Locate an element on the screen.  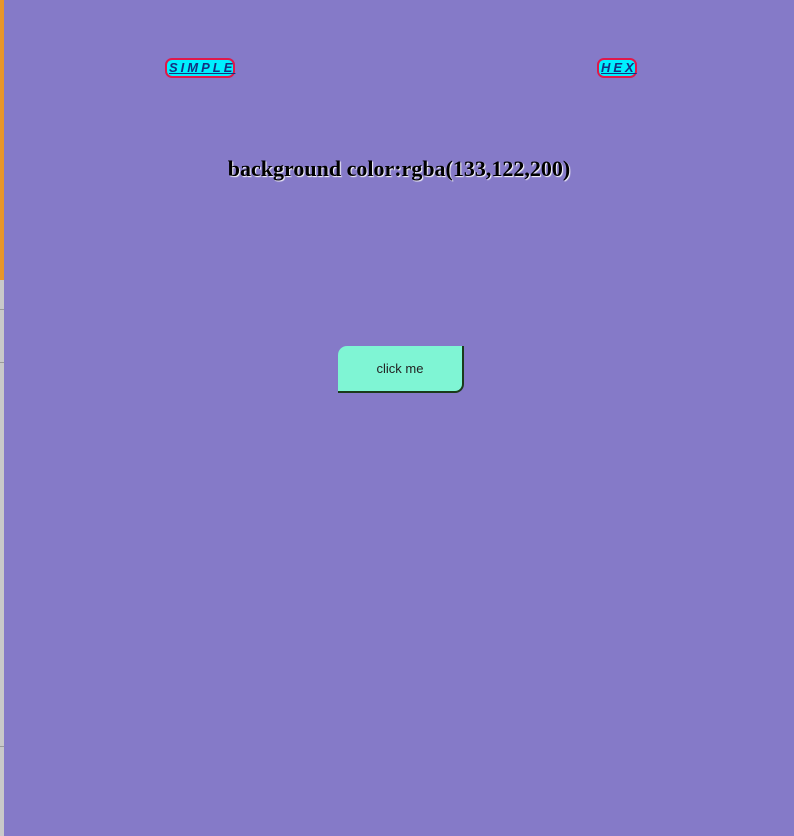
background-color-label: background color:rgba(133,122,200) is located at coordinates (399, 168).